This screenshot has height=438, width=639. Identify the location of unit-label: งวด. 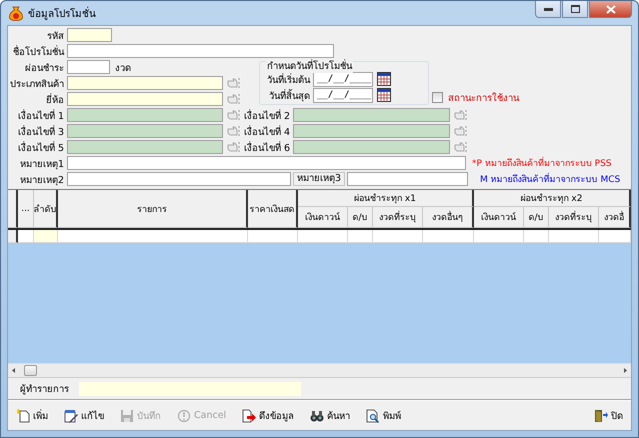
(123, 68).